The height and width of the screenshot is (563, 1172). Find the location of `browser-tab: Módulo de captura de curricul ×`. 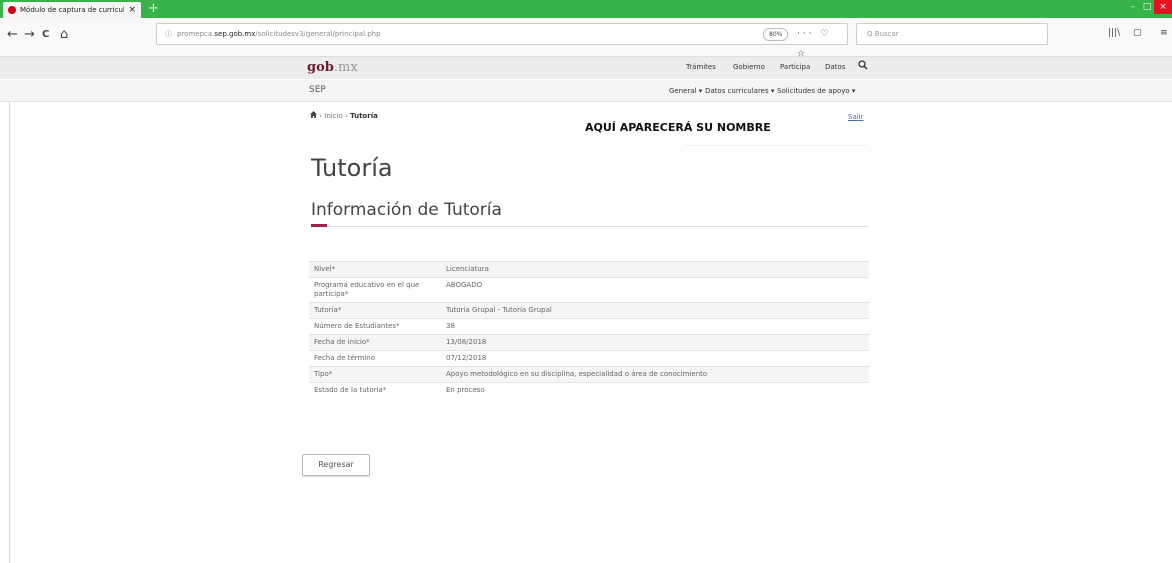

browser-tab: Módulo de captura de curricul × is located at coordinates (72, 10).